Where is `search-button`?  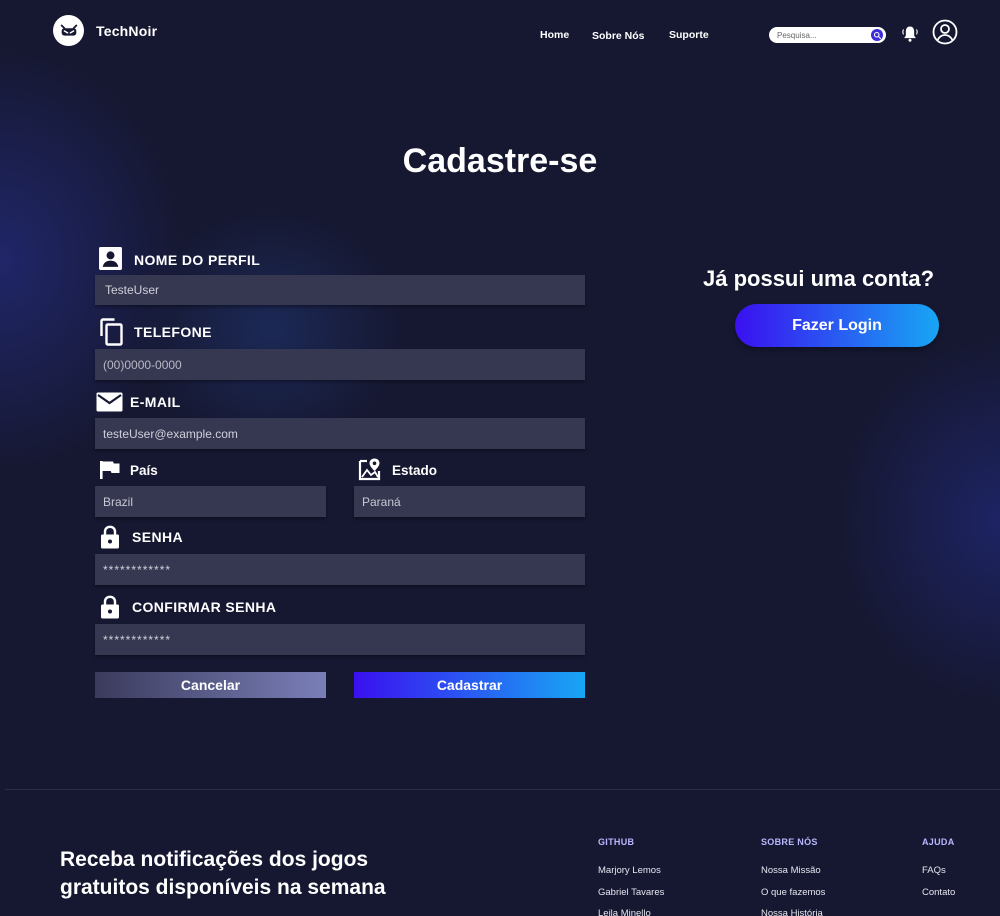
search-button is located at coordinates (877, 35).